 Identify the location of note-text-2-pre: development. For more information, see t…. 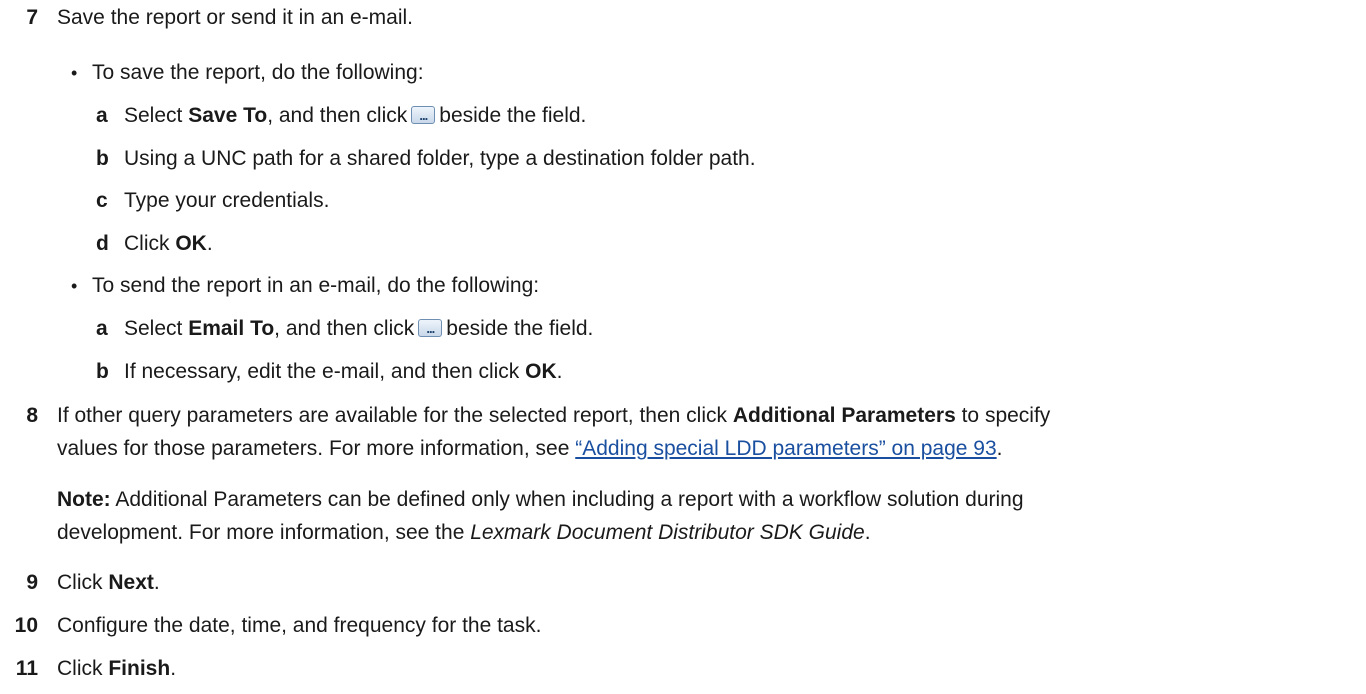
(264, 532).